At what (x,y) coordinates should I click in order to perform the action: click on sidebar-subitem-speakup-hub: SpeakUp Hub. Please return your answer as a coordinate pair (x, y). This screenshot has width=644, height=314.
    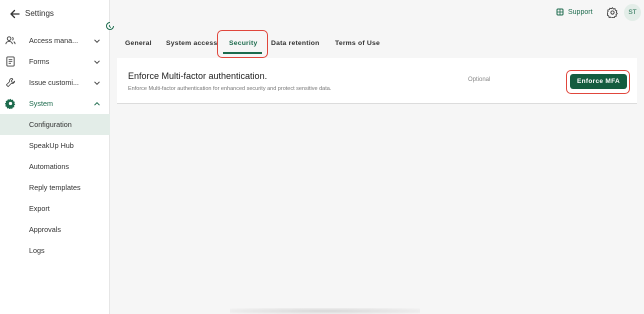
    Looking at the image, I should click on (55, 145).